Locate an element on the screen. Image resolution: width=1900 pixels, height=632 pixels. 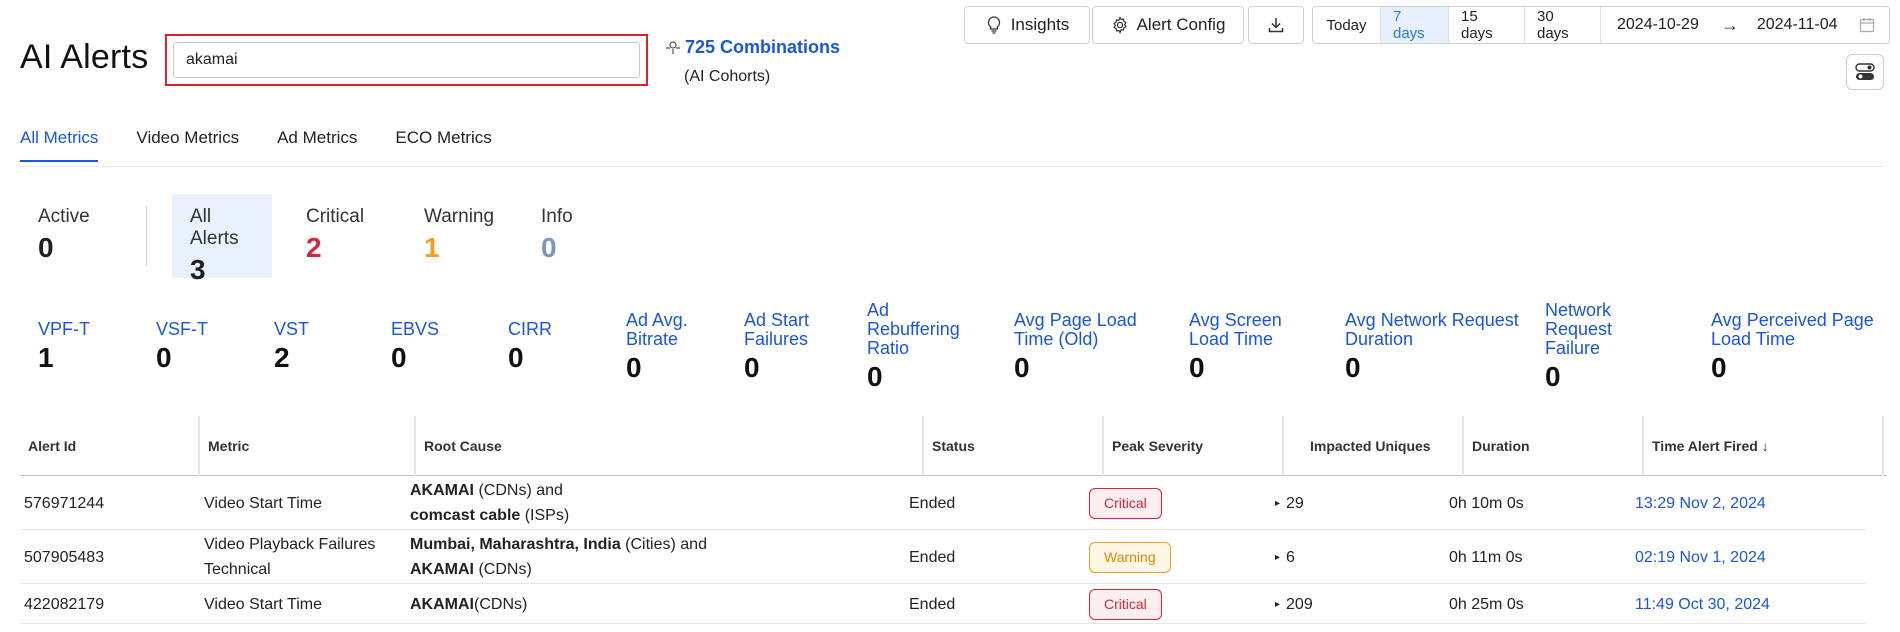
download-icon is located at coordinates (1276, 25).